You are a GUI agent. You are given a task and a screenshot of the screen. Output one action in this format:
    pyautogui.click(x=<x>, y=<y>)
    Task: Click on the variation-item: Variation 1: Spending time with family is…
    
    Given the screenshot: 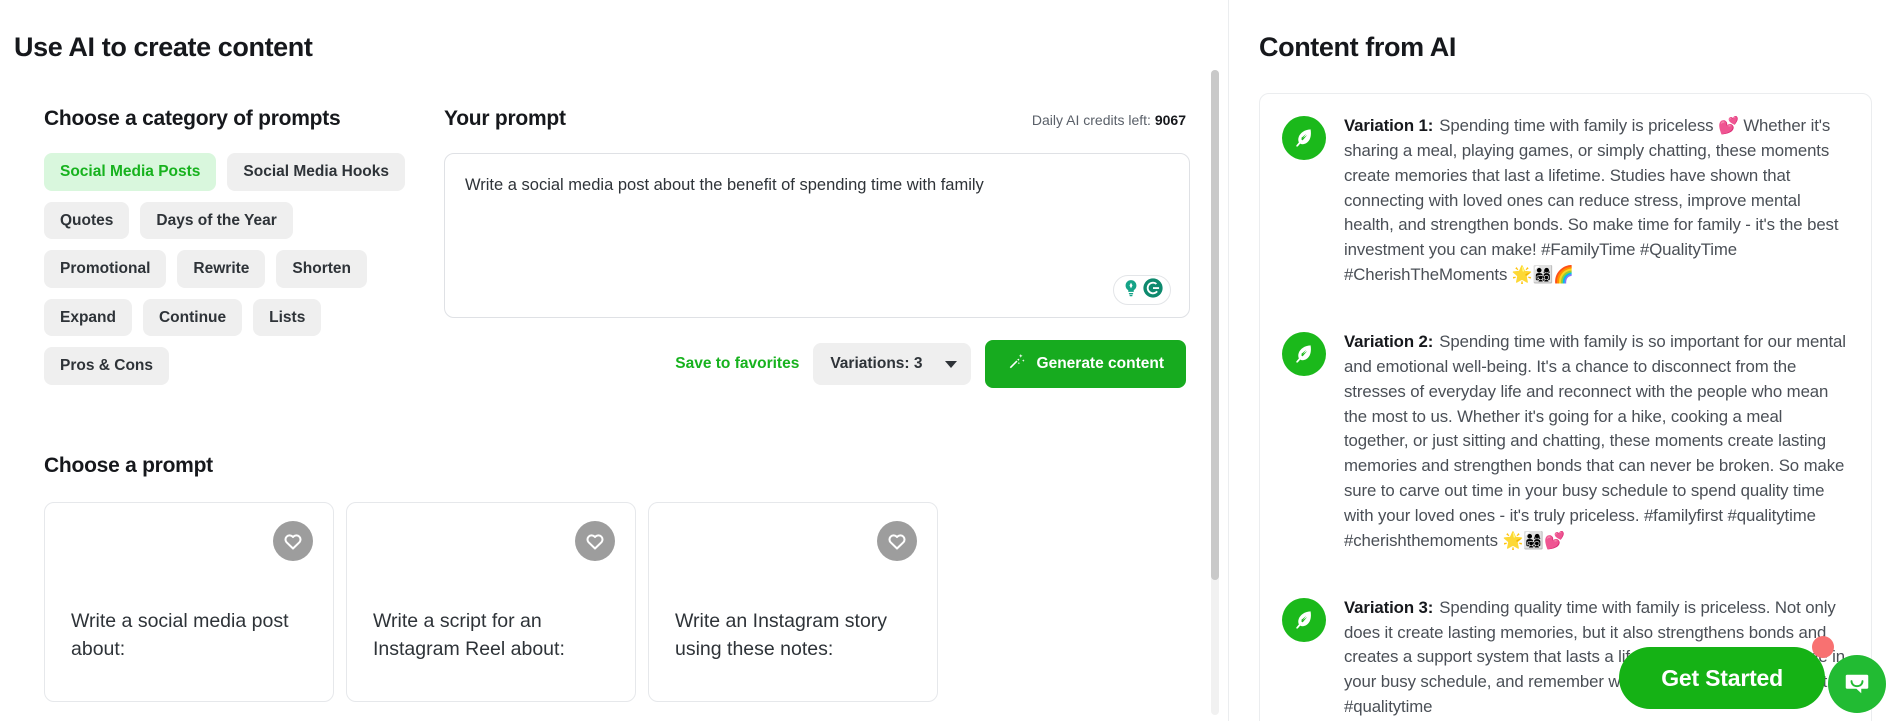 What is the action you would take?
    pyautogui.click(x=1565, y=201)
    